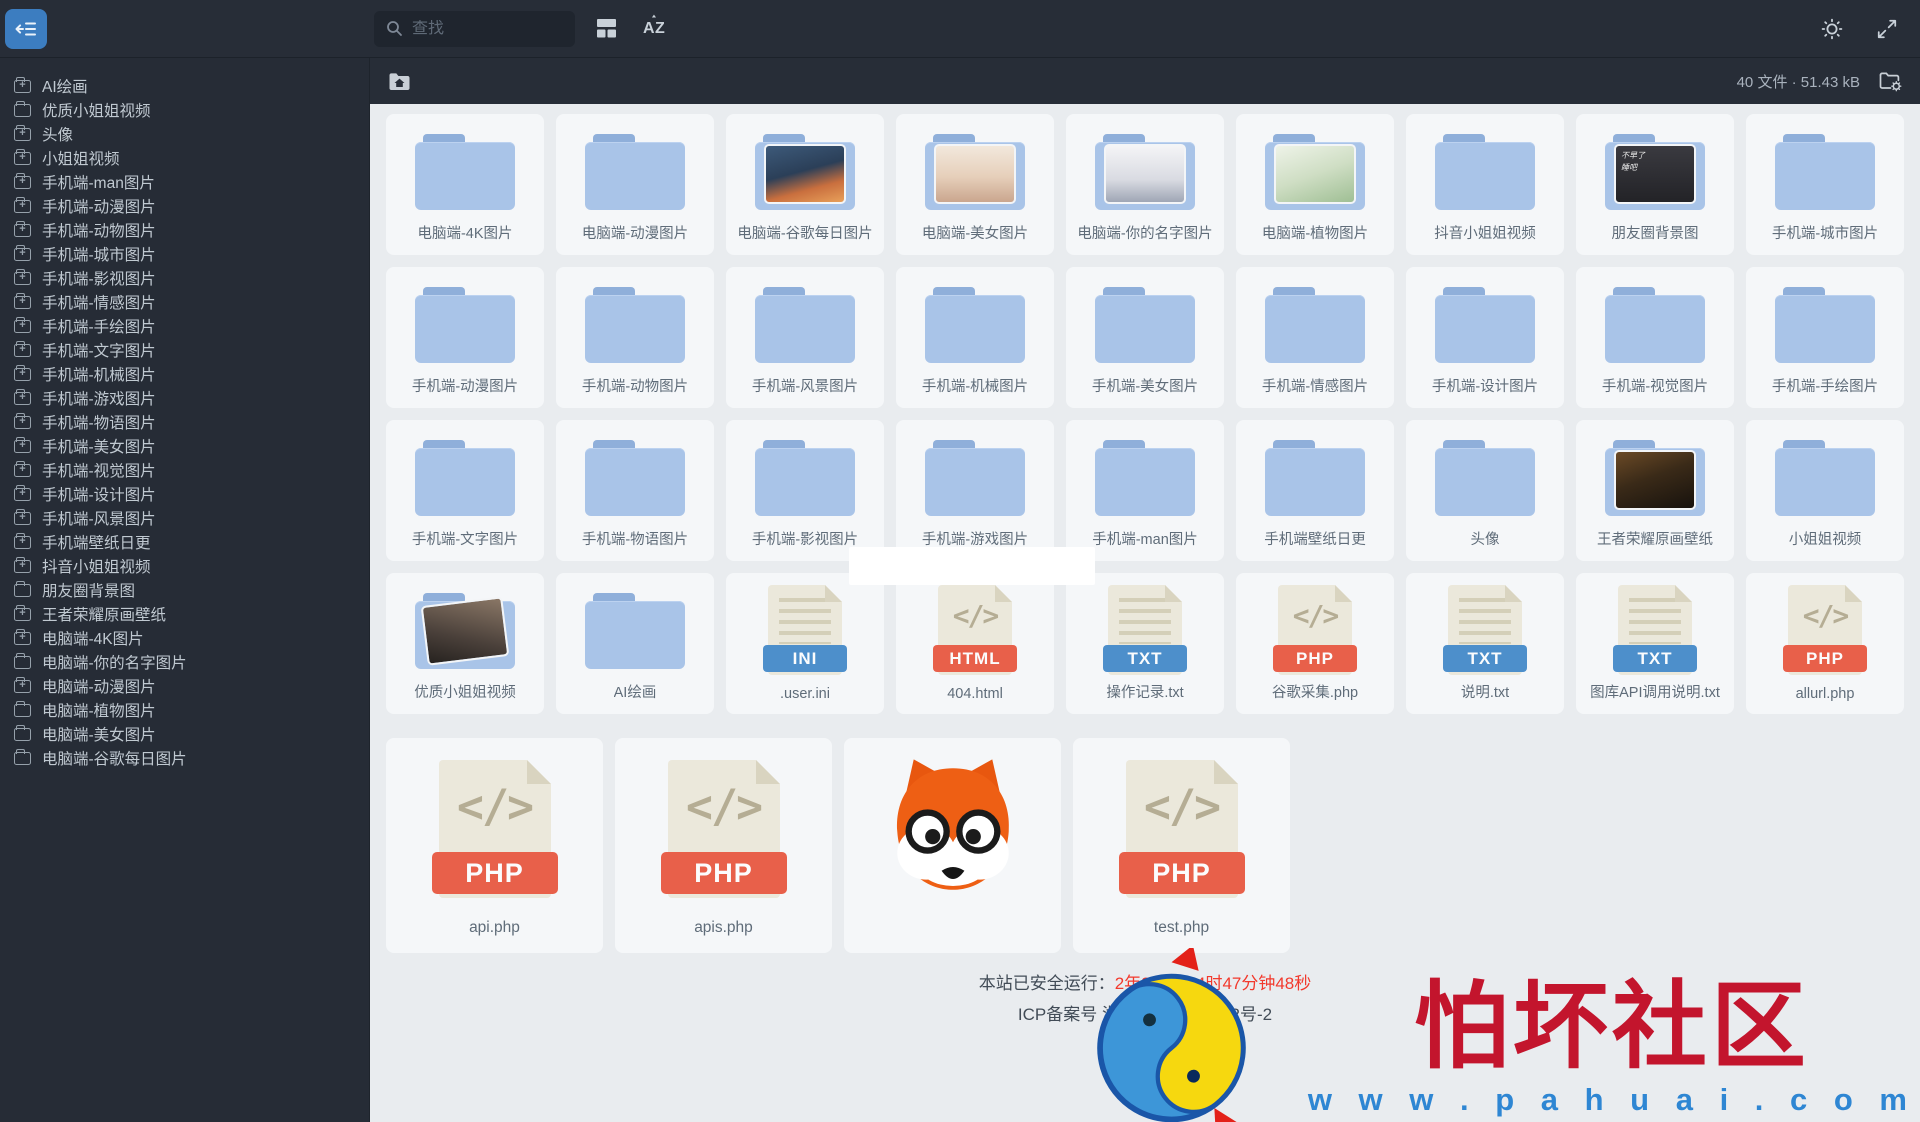 The width and height of the screenshot is (1920, 1122). I want to click on sidebar-item: 手机端-动漫图片, so click(187, 206).